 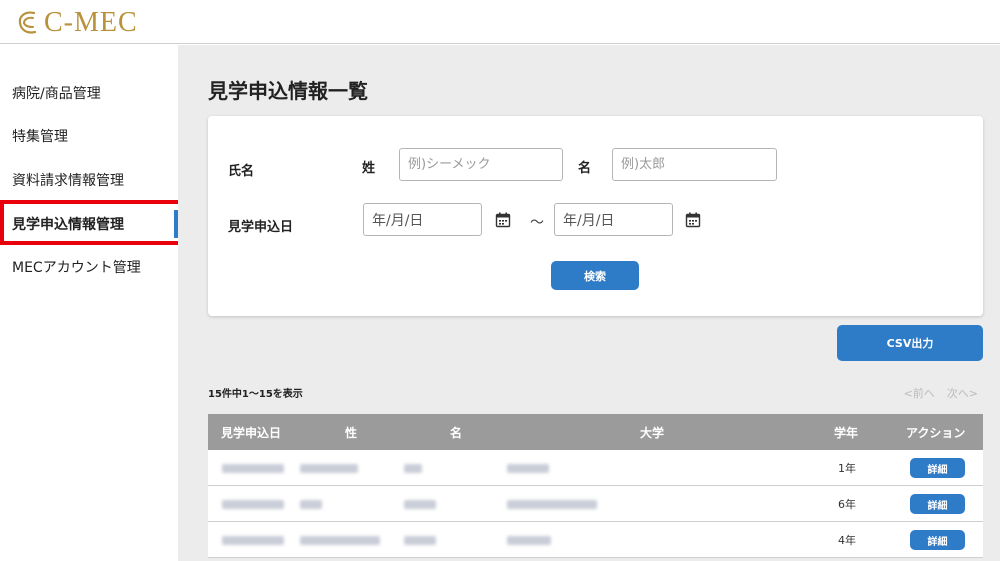 I want to click on app-header: C-MEC, so click(x=500, y=22).